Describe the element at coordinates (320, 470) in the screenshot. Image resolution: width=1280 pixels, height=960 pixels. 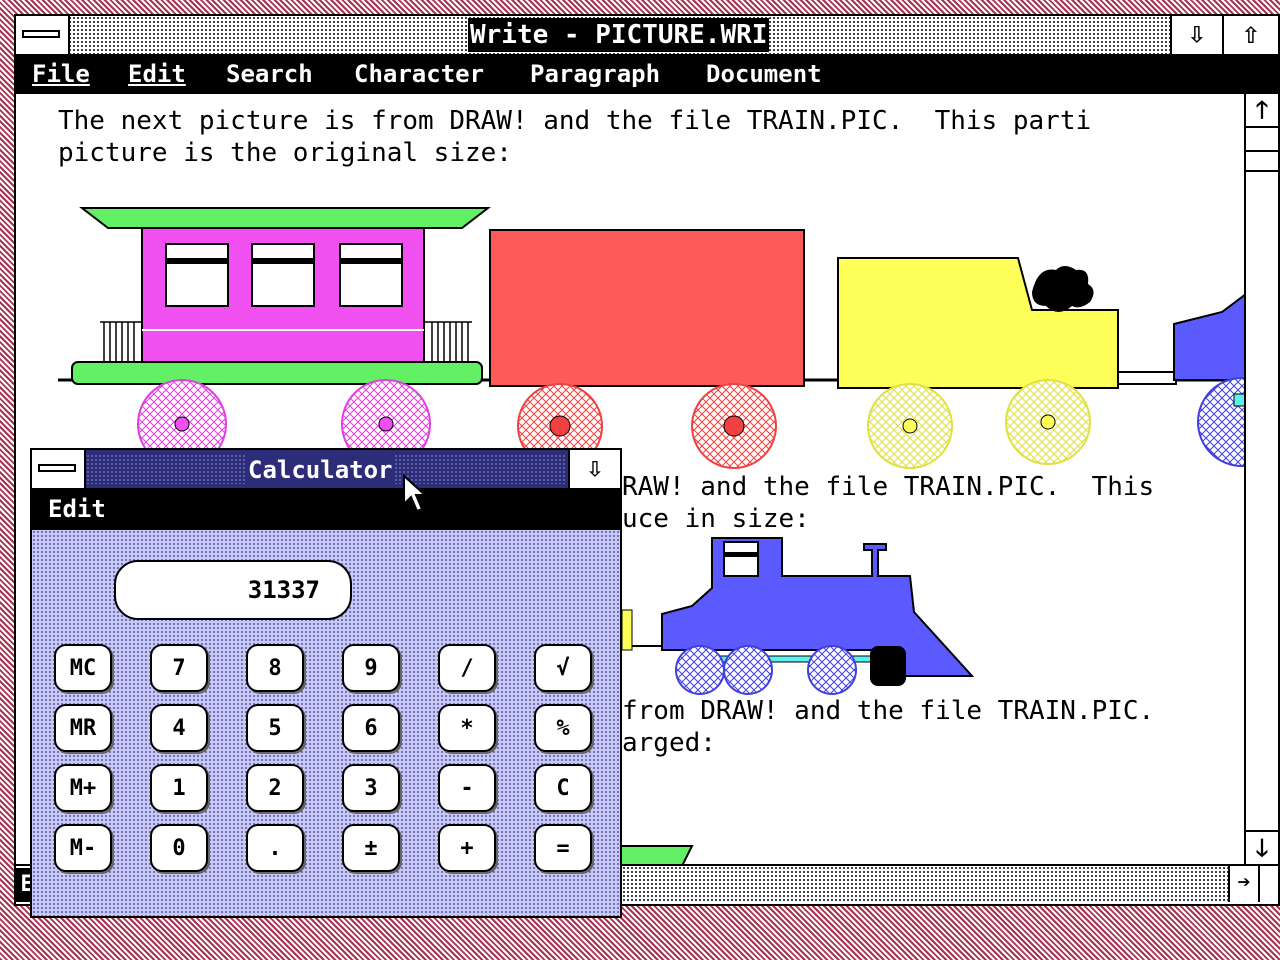
I see `calculator-title: Calculator` at that location.